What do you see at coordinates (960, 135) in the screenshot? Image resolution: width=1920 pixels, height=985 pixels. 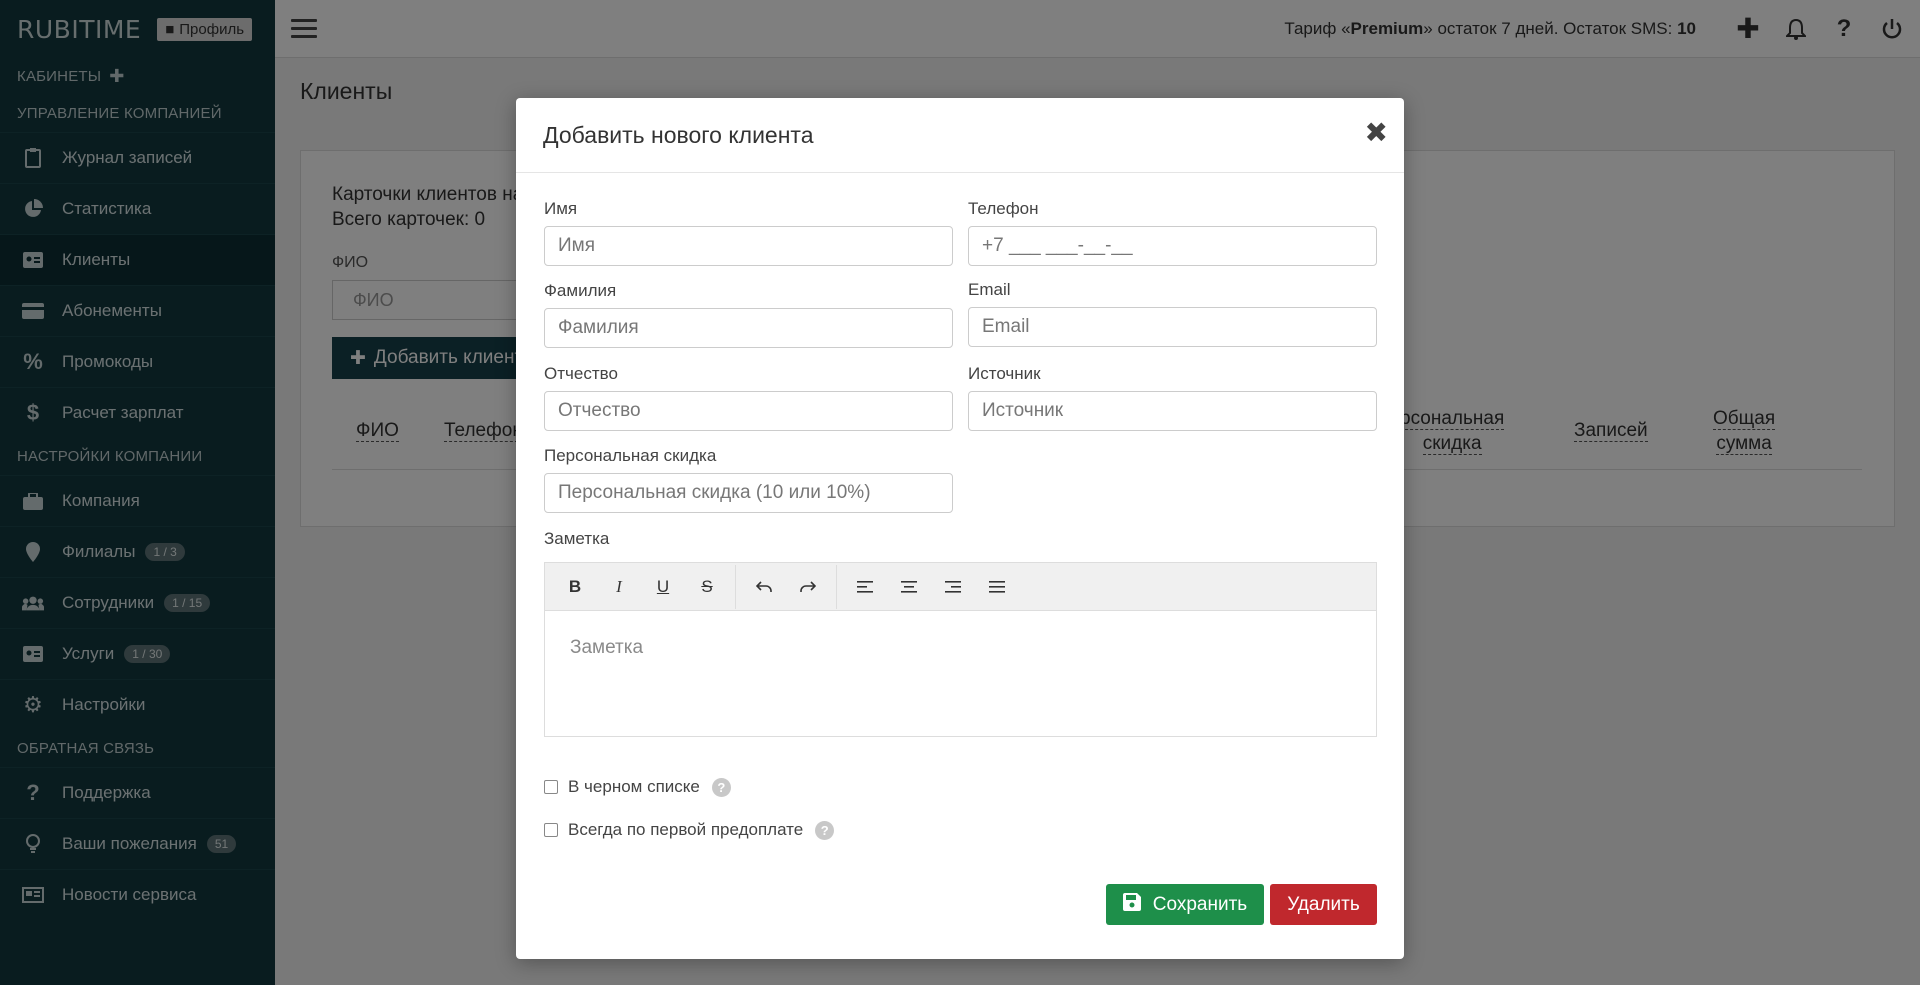 I see `modal-header: Добавить нового клиента ✖` at bounding box center [960, 135].